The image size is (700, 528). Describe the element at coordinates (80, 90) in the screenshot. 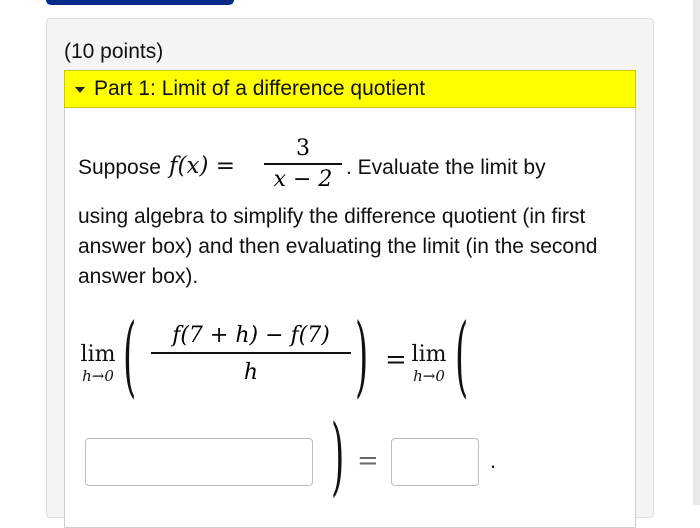

I see `caret-down-icon` at that location.